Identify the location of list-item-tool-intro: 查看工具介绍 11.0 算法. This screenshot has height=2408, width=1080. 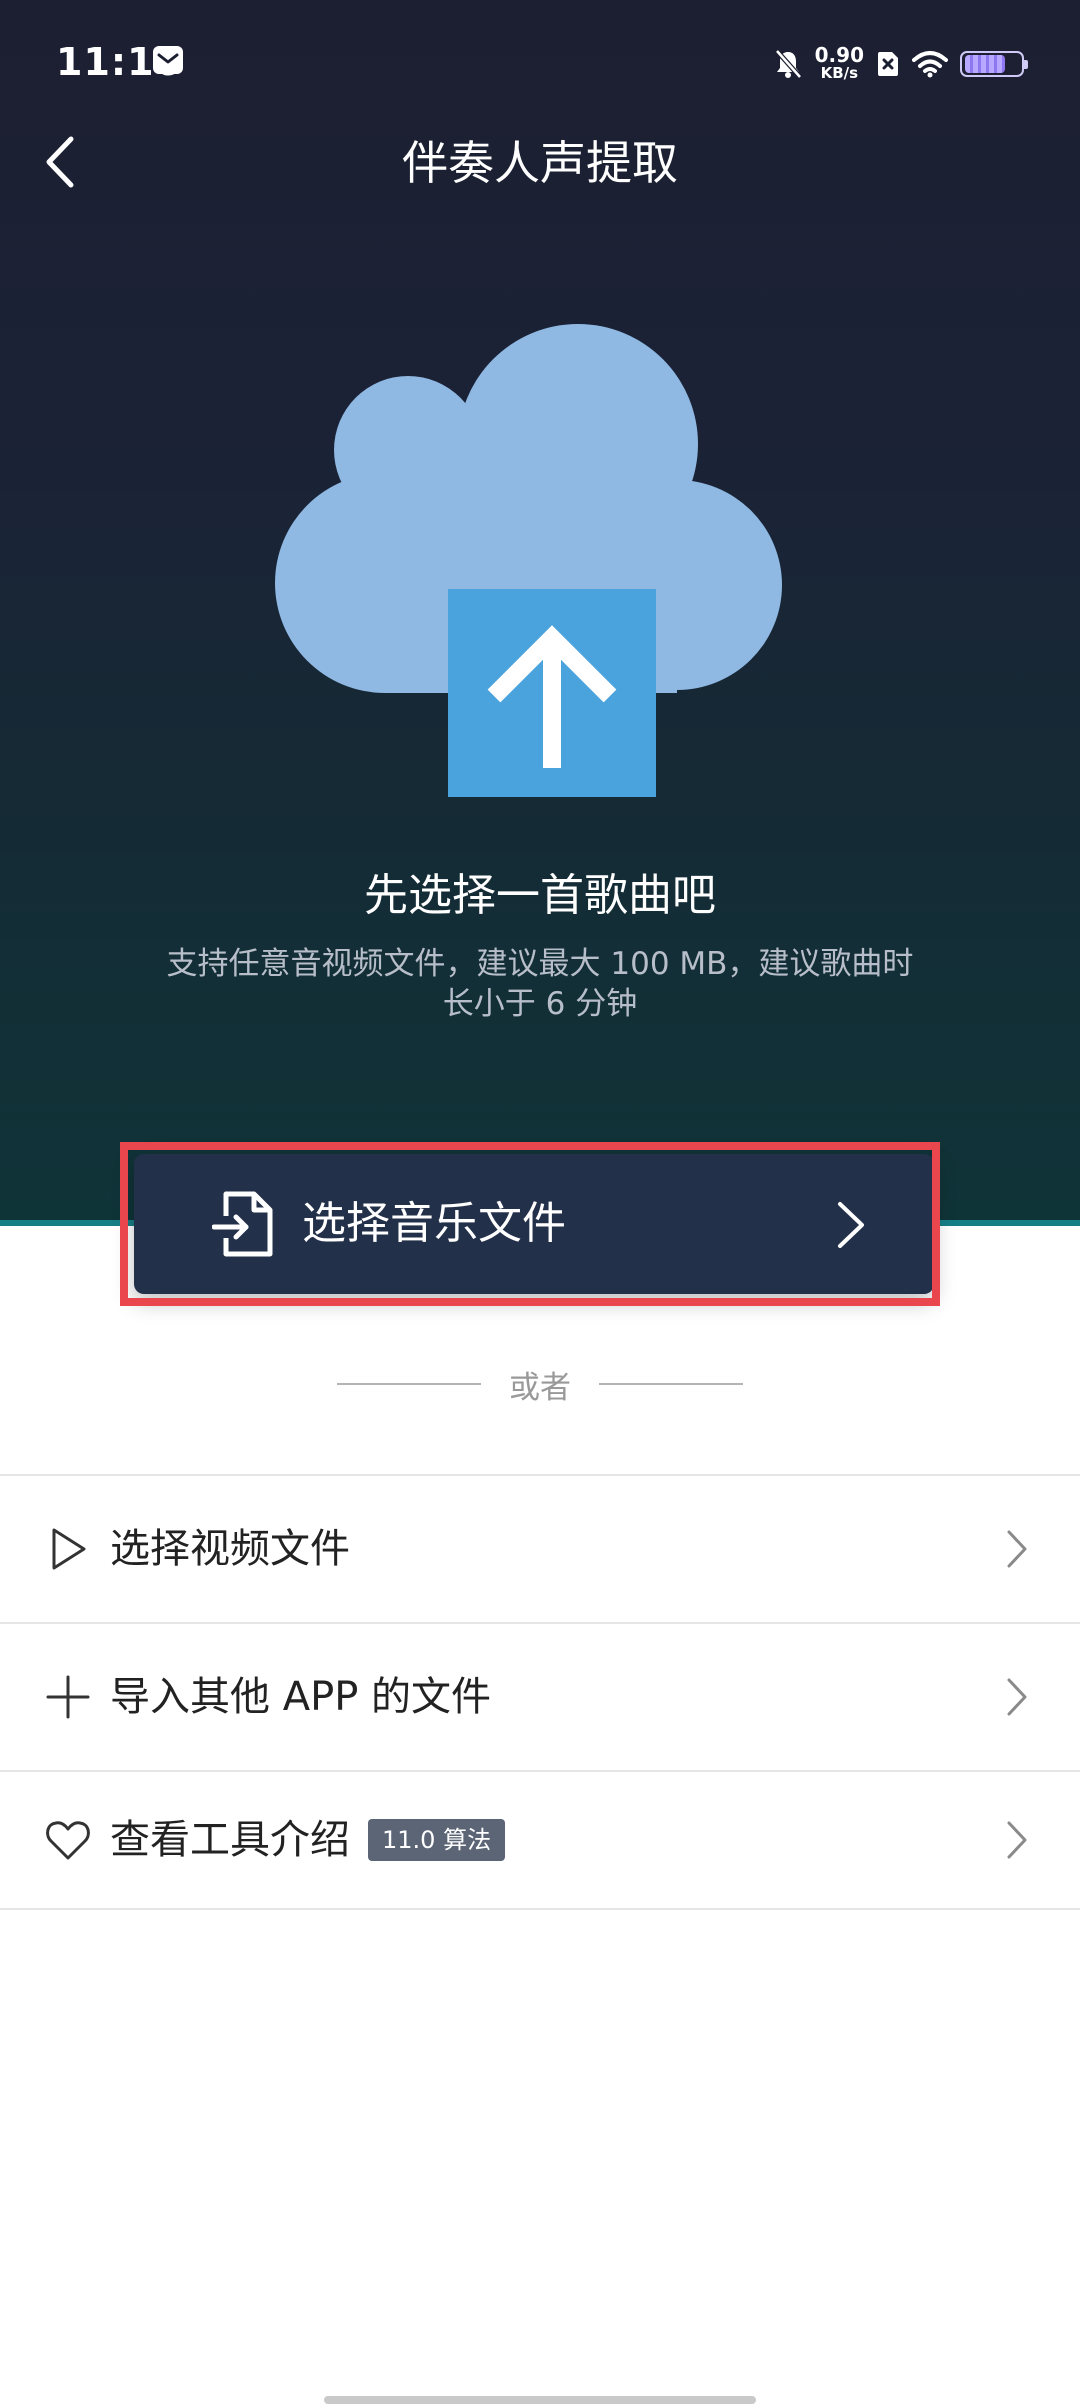
(540, 1840).